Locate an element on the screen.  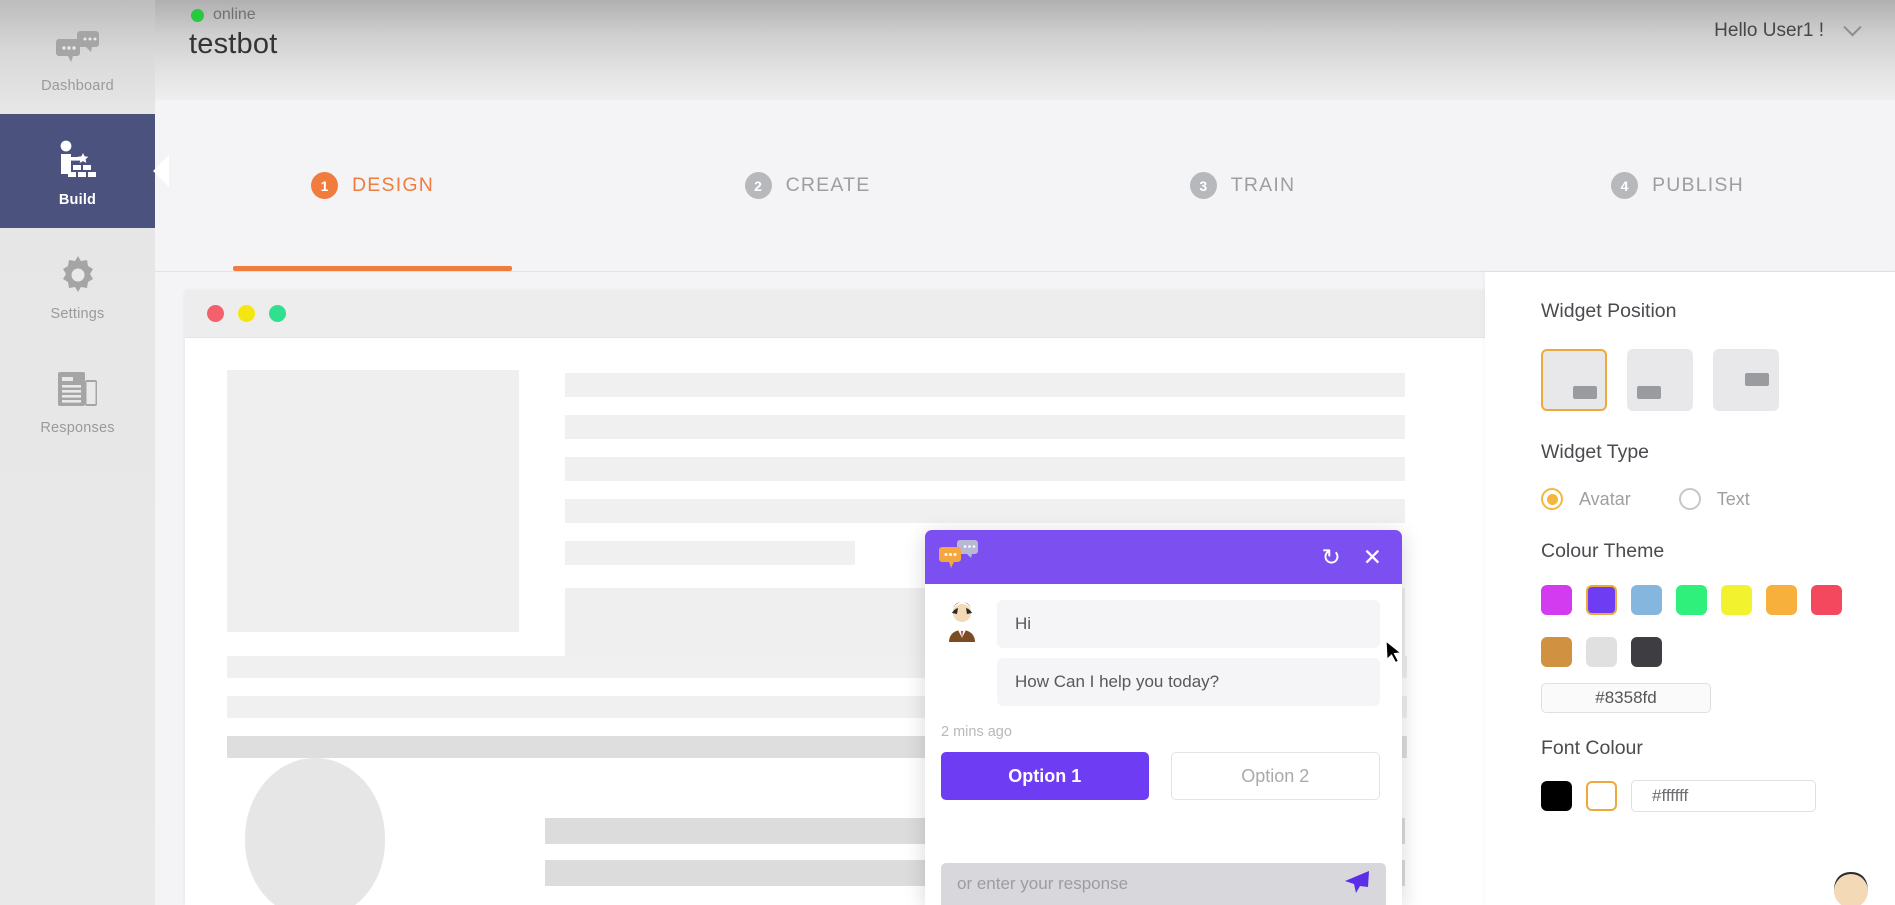
radio-text-label: Text is located at coordinates (1733, 498).